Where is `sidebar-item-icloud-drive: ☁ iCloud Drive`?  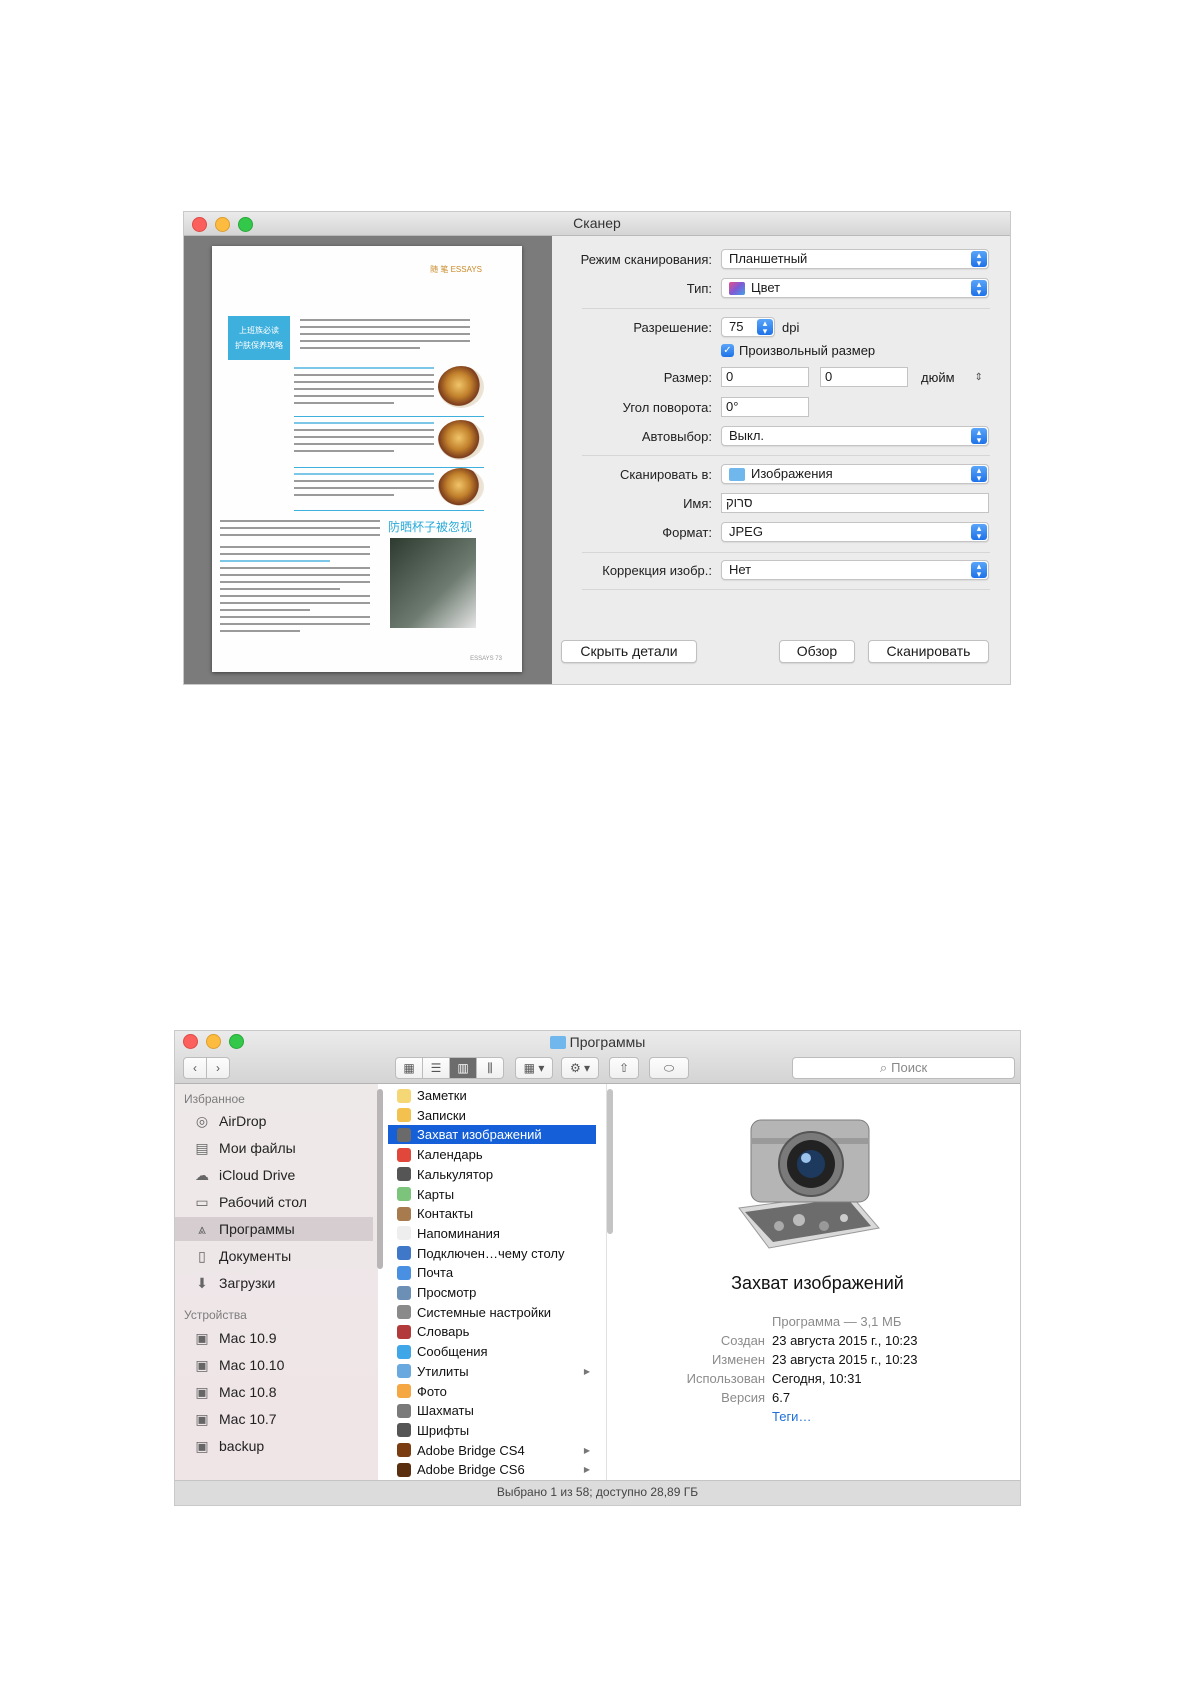
sidebar-item-icloud-drive: ☁ iCloud Drive is located at coordinates (274, 1175).